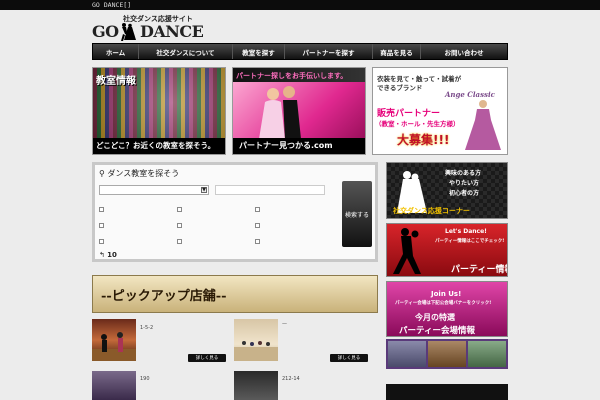 This screenshot has height=400, width=600. I want to click on venue-title-2: パーティー会場情報, so click(437, 331).